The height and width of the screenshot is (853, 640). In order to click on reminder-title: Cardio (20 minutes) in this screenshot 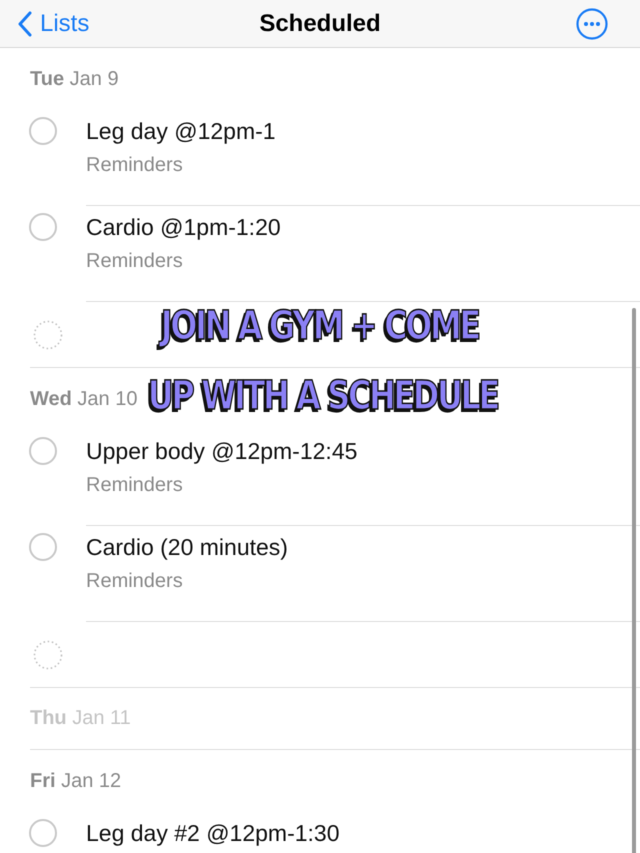, I will do `click(187, 547)`.